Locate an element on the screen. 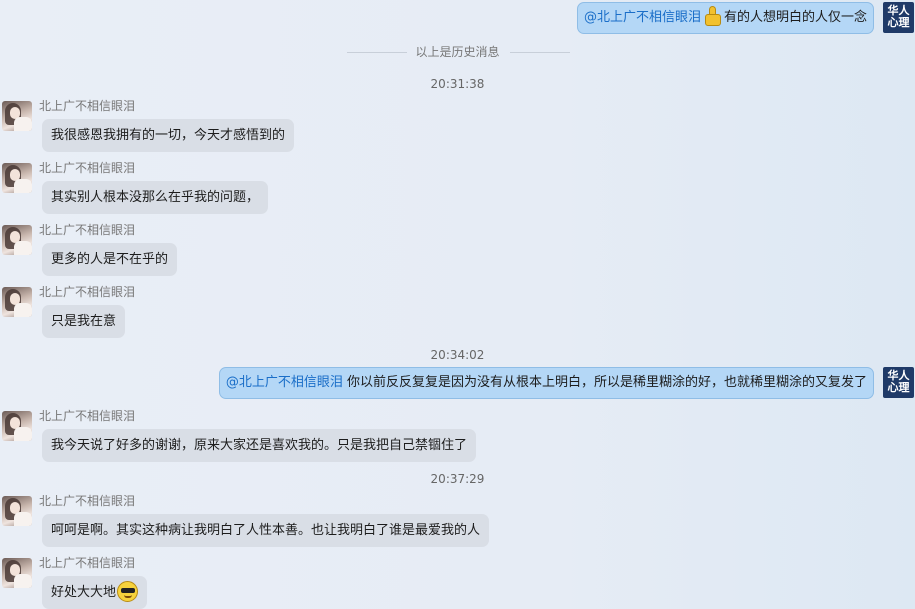  self-message-bubble: @北上广不相信眼泪 有的人想明白的人仅一念 is located at coordinates (725, 18).